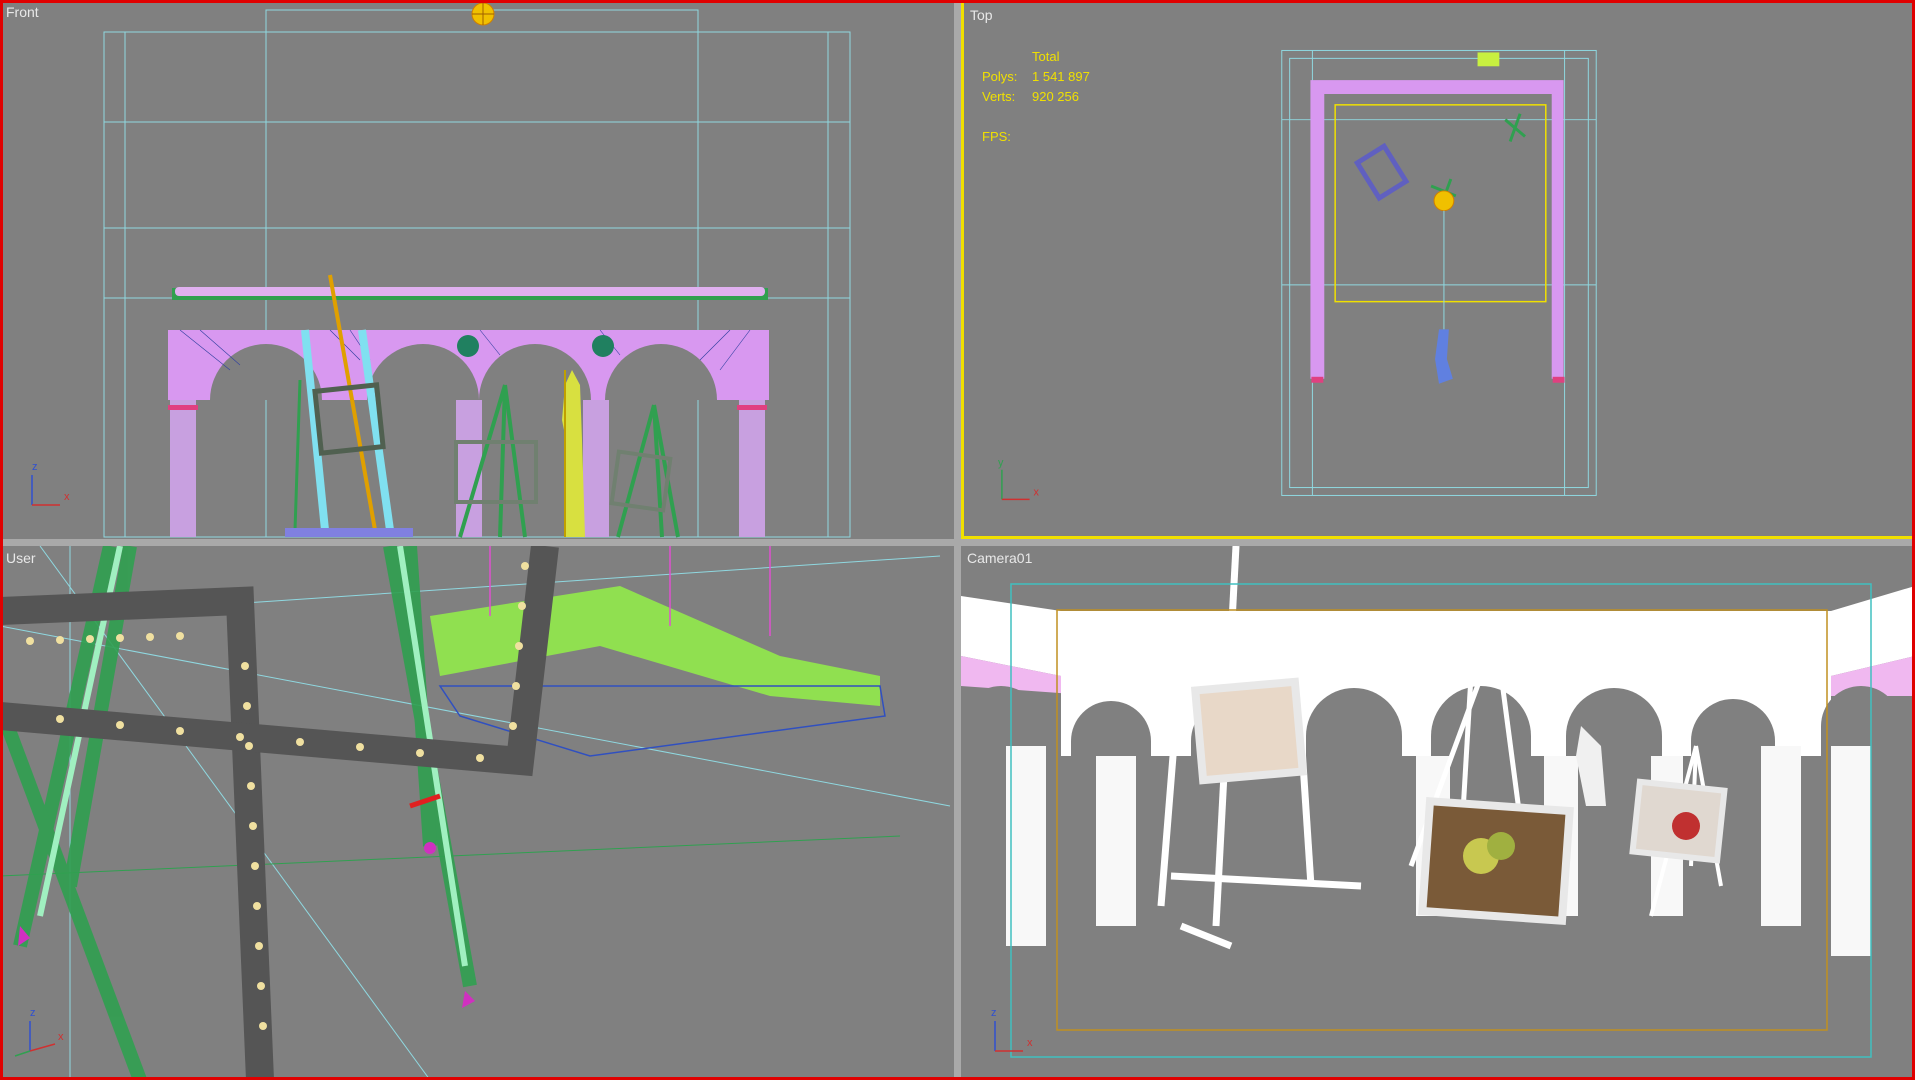 The image size is (1915, 1080). Describe the element at coordinates (1055, 96) in the screenshot. I see `stats-verts-value: 920 256` at that location.